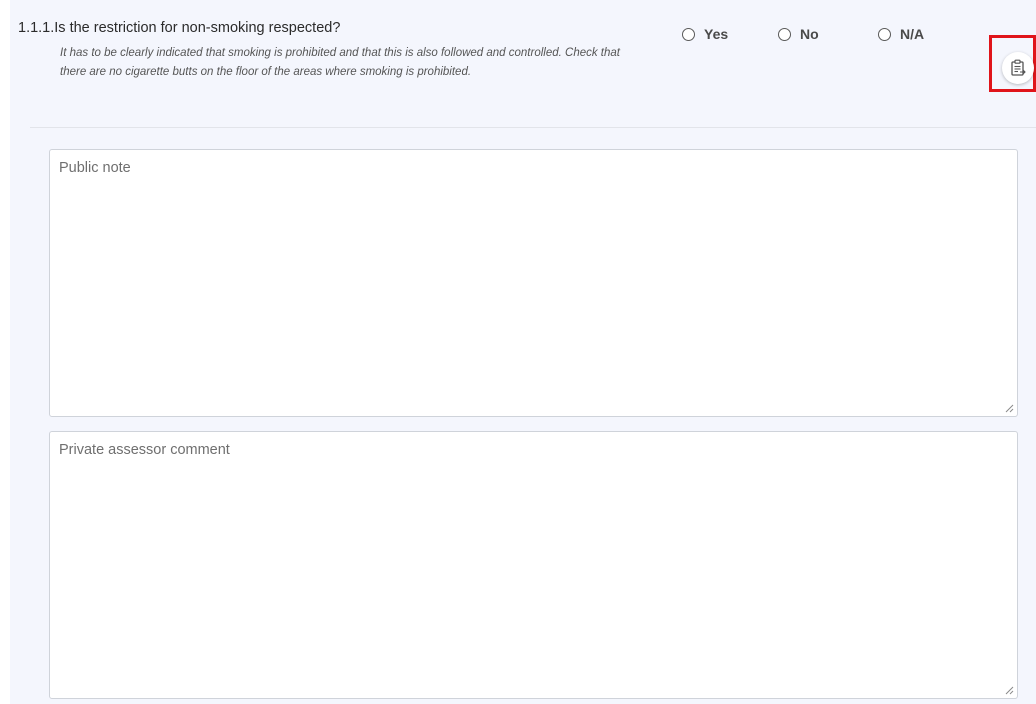  Describe the element at coordinates (884, 34) in the screenshot. I see `na-radio-button` at that location.